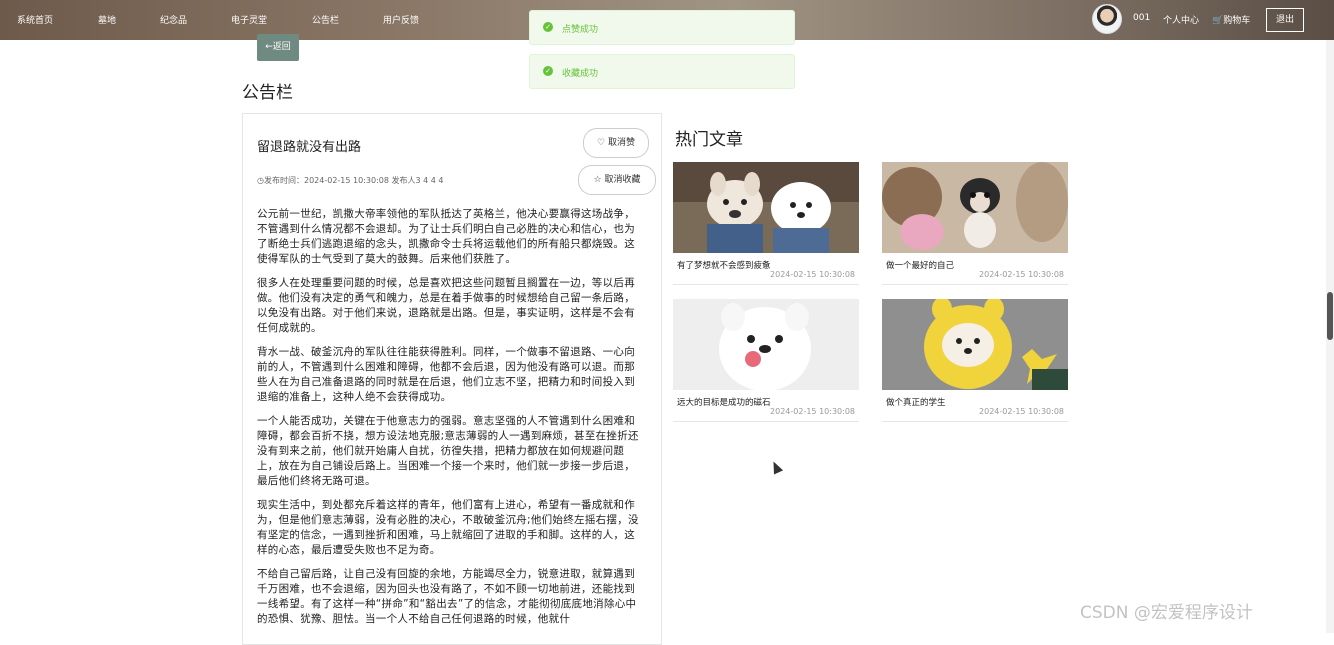 The image size is (1334, 645). What do you see at coordinates (1285, 20) in the screenshot?
I see `logout-button: 退出` at bounding box center [1285, 20].